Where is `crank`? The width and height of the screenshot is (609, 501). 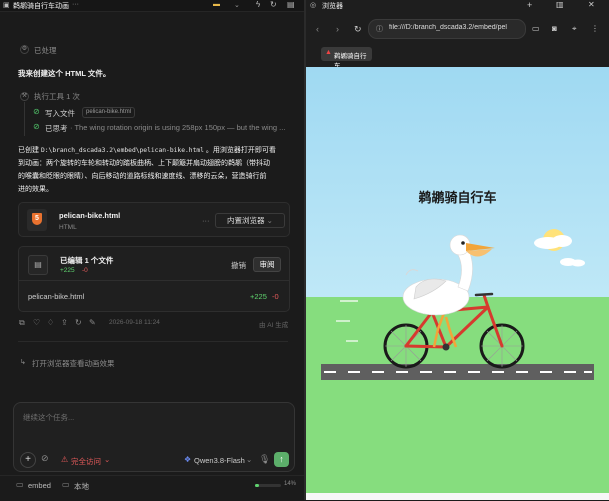 crank is located at coordinates (446, 347).